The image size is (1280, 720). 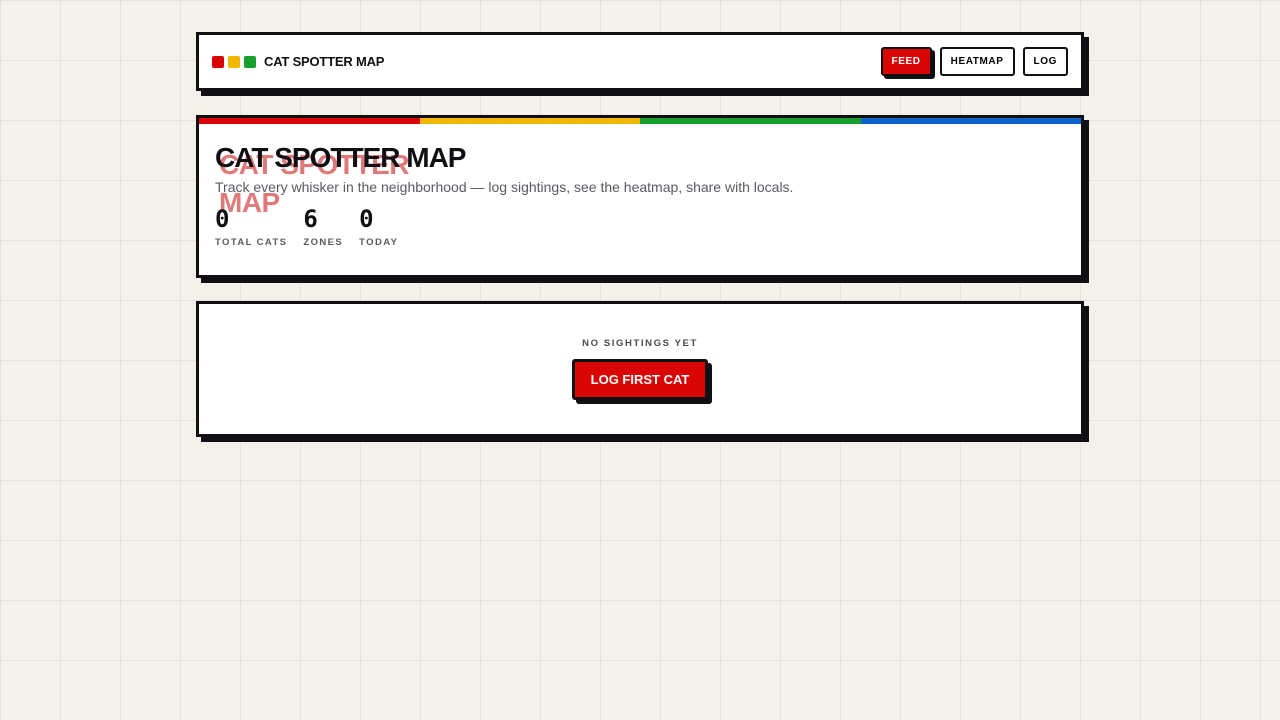 I want to click on brand-title: CAT SPOTTER MAP, so click(x=324, y=61).